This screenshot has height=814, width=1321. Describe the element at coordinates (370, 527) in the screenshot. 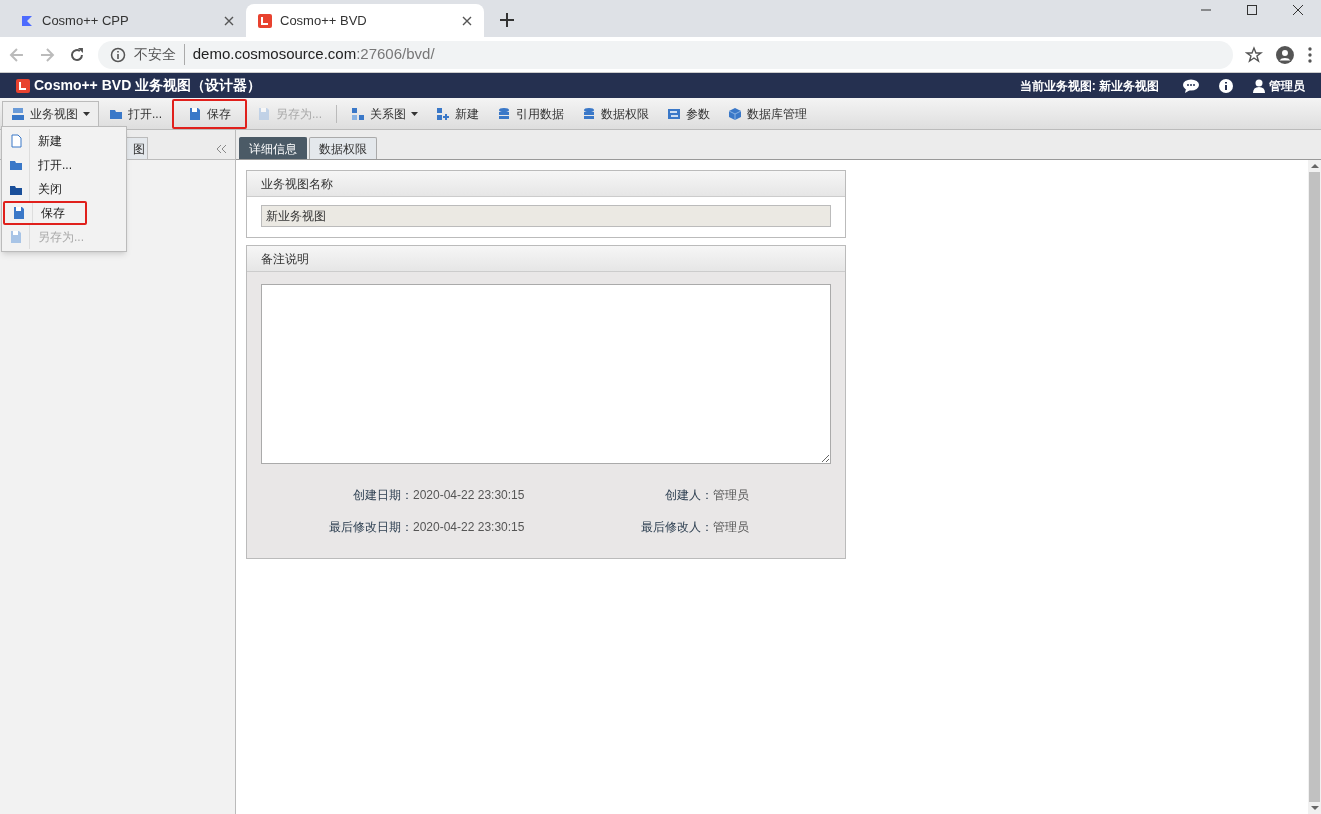

I see `field-label: 最后修改日期：` at that location.